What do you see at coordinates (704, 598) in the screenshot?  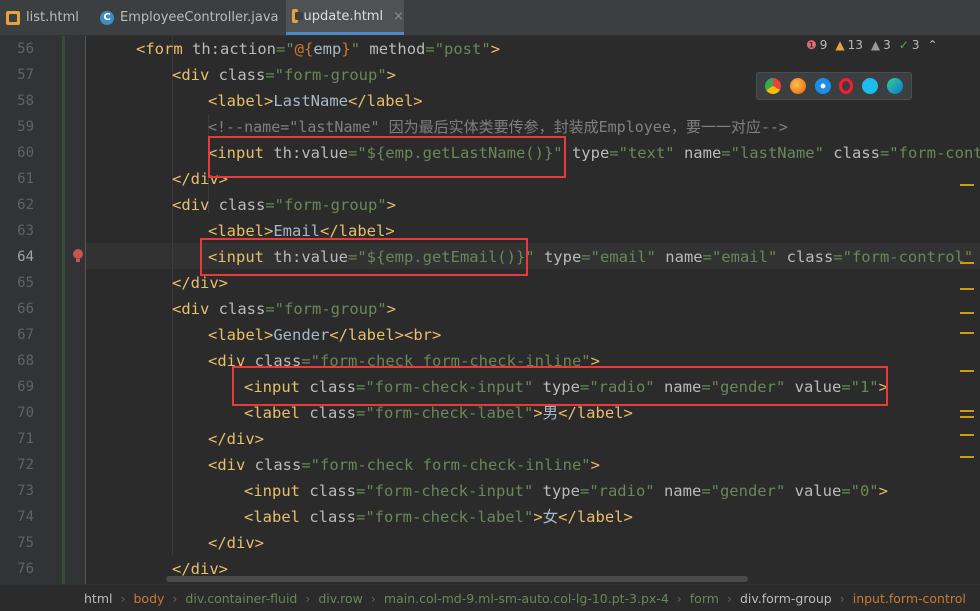 I see `breadcrumb-item: form` at bounding box center [704, 598].